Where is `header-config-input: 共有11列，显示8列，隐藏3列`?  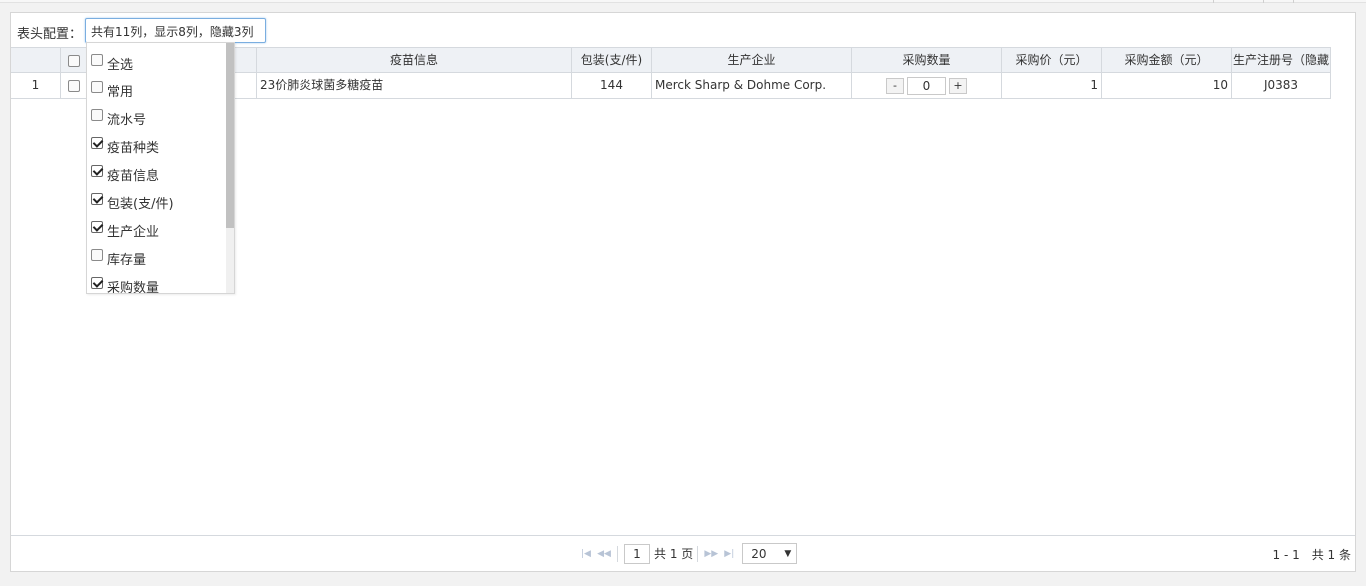
header-config-input: 共有11列，显示8列，隐藏3列 is located at coordinates (175, 30).